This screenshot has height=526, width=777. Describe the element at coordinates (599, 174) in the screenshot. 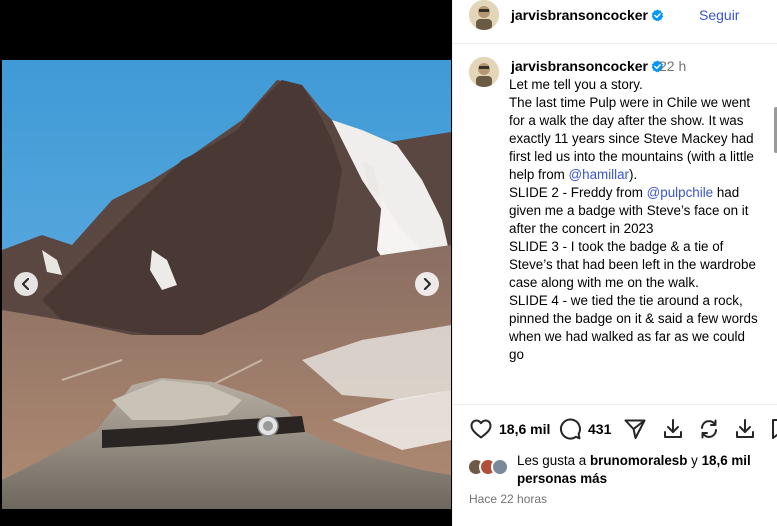

I see `mention-link-hamillar: @hamillar` at that location.